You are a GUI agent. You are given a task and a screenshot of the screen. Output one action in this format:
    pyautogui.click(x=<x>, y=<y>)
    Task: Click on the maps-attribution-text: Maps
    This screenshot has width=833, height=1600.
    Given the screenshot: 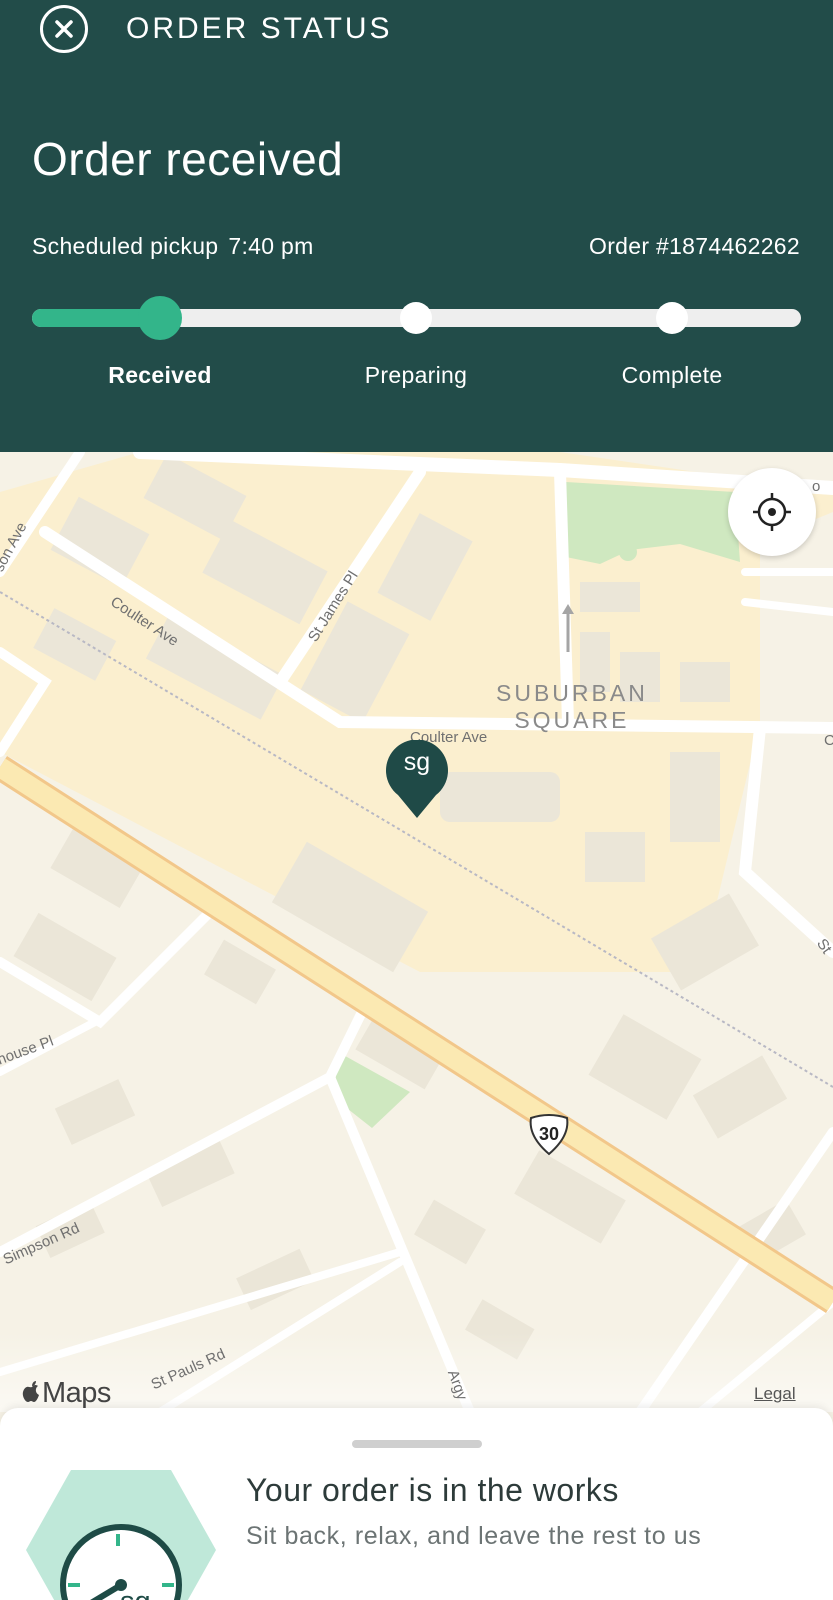 What is the action you would take?
    pyautogui.click(x=76, y=1393)
    